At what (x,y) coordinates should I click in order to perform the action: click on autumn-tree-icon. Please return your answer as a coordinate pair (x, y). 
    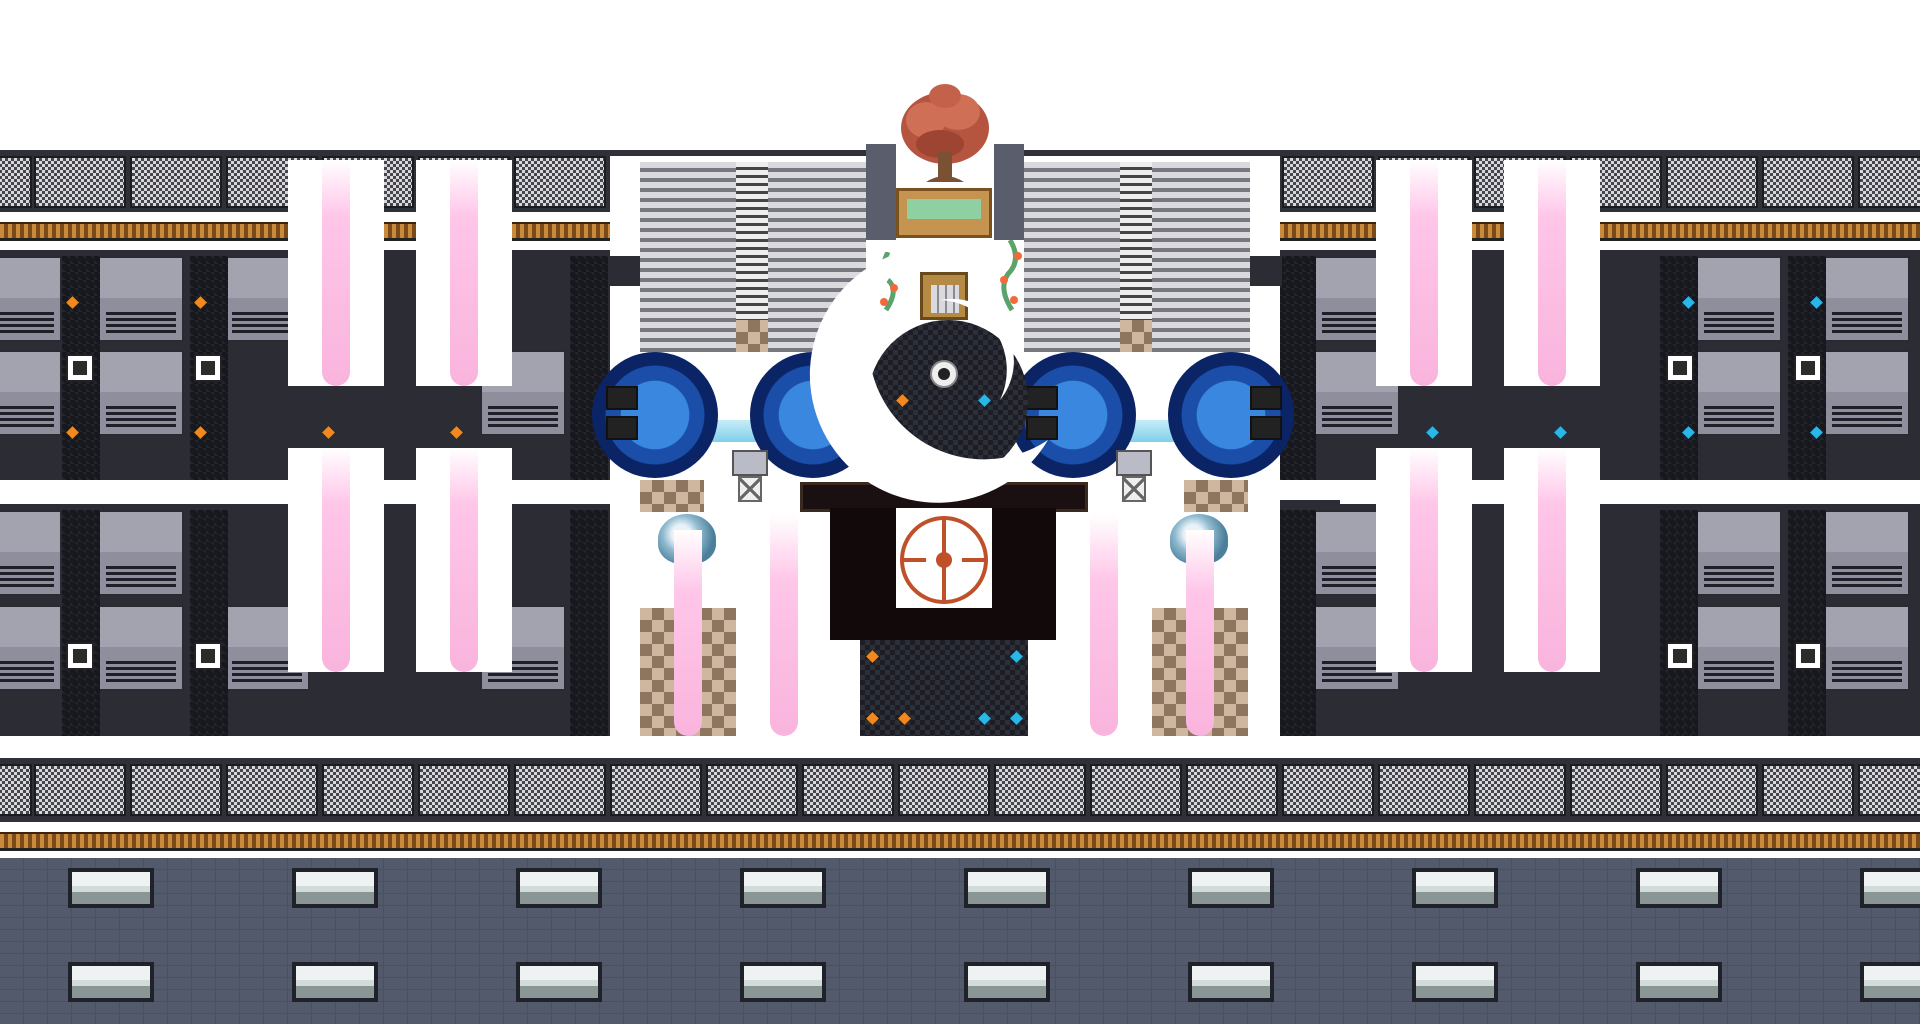
    Looking at the image, I should click on (945, 133).